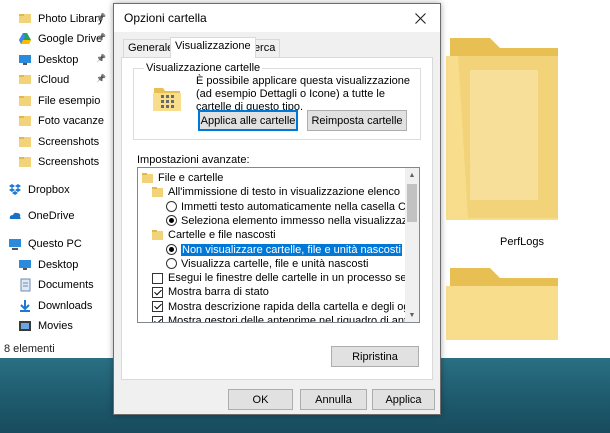  I want to click on nav-item-label: Downloads, so click(65, 306).